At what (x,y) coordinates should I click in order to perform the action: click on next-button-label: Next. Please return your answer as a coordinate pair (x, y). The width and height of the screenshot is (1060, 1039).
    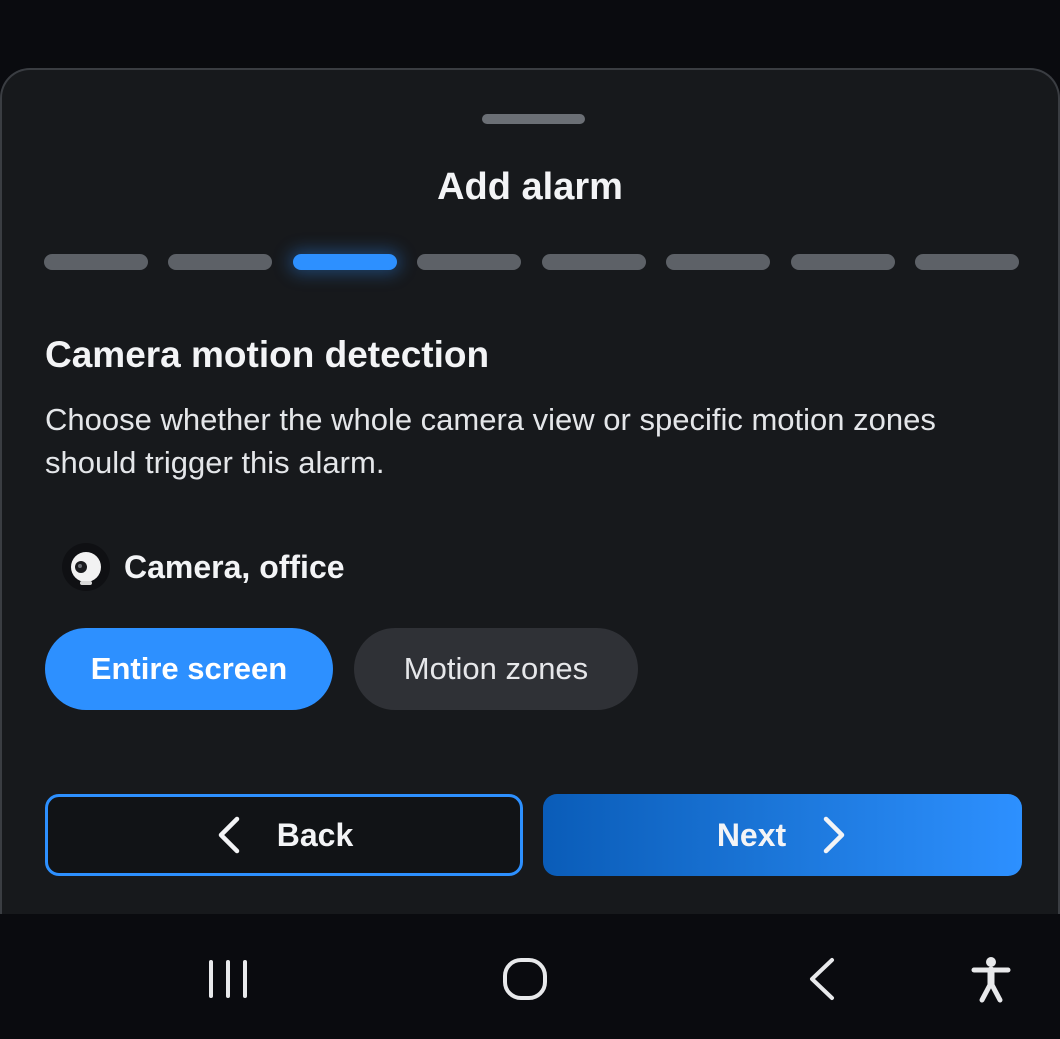
    Looking at the image, I should click on (751, 834).